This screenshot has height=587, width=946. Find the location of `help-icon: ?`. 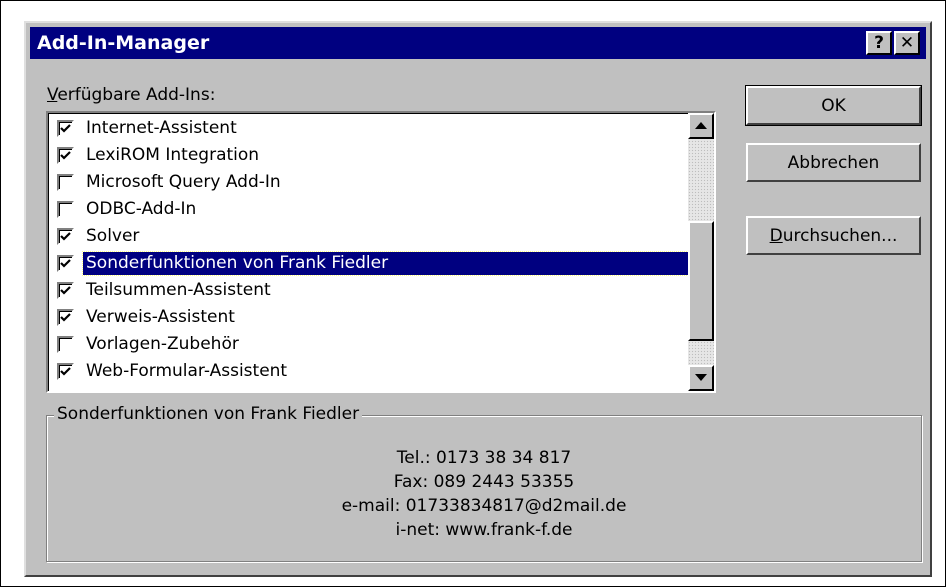

help-icon: ? is located at coordinates (879, 43).